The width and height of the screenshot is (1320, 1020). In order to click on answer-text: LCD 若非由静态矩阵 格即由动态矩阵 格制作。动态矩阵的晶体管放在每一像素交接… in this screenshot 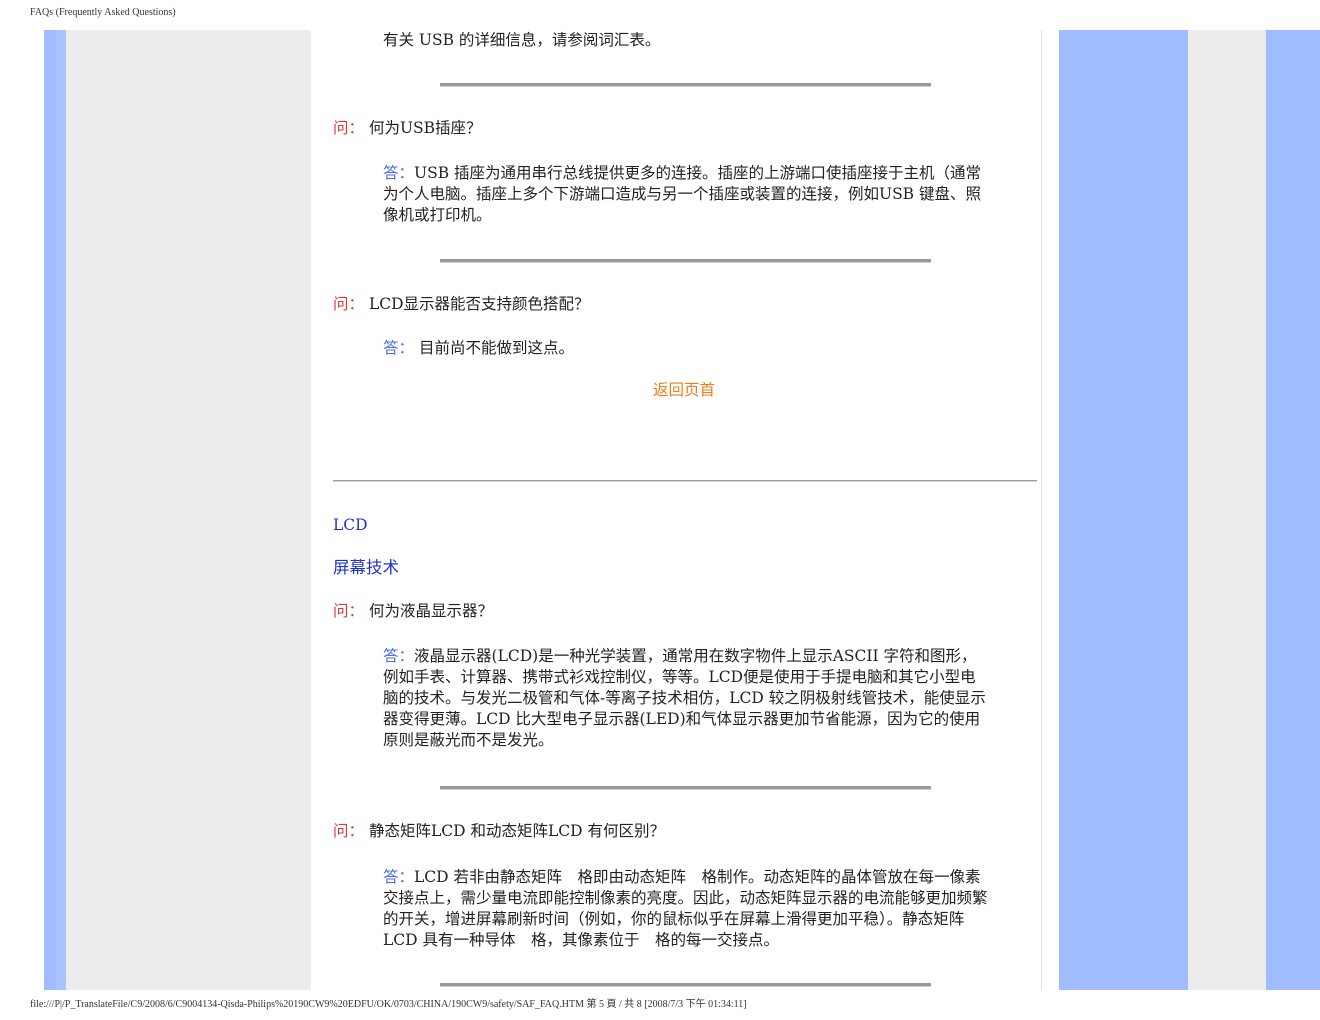, I will do `click(685, 908)`.